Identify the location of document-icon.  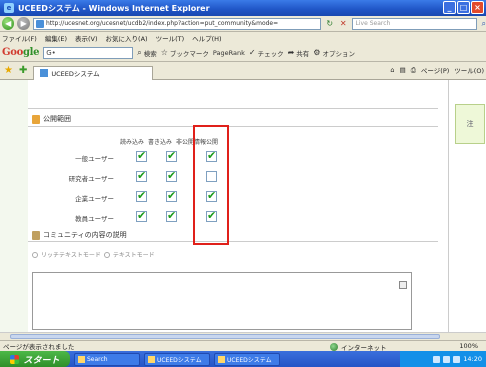
(36, 235).